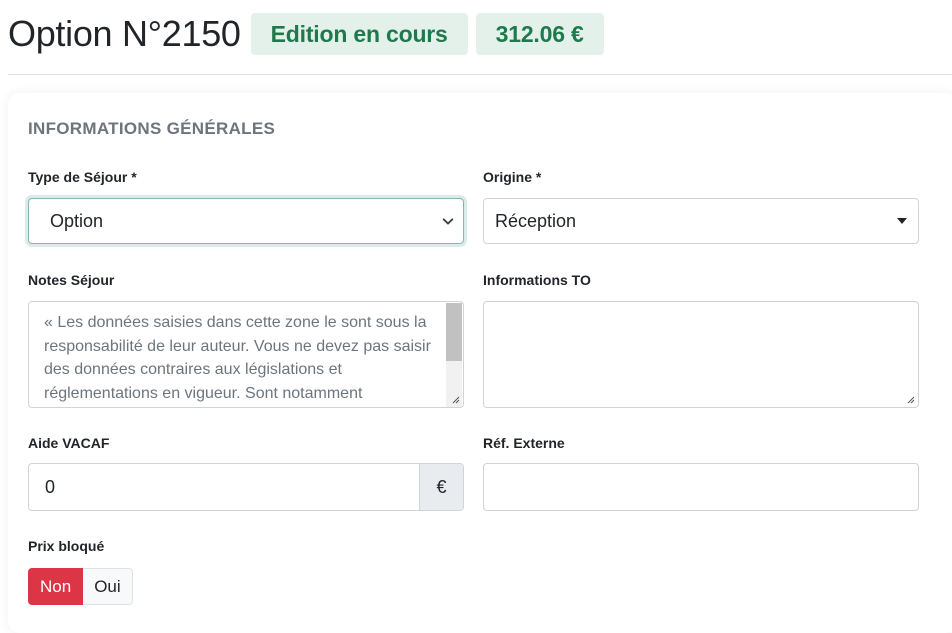 The image size is (952, 633). Describe the element at coordinates (441, 487) in the screenshot. I see `euro-addon: €` at that location.